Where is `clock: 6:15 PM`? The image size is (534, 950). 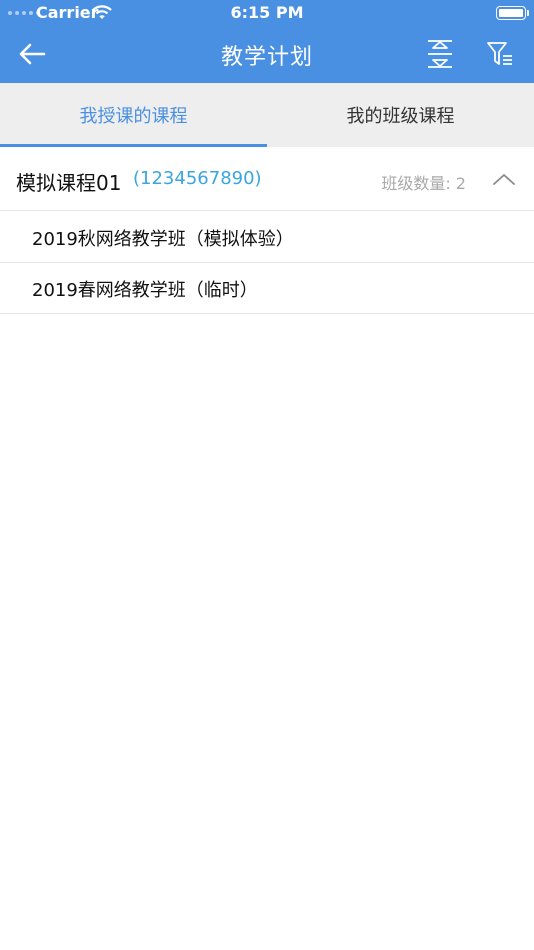 clock: 6:15 PM is located at coordinates (267, 12).